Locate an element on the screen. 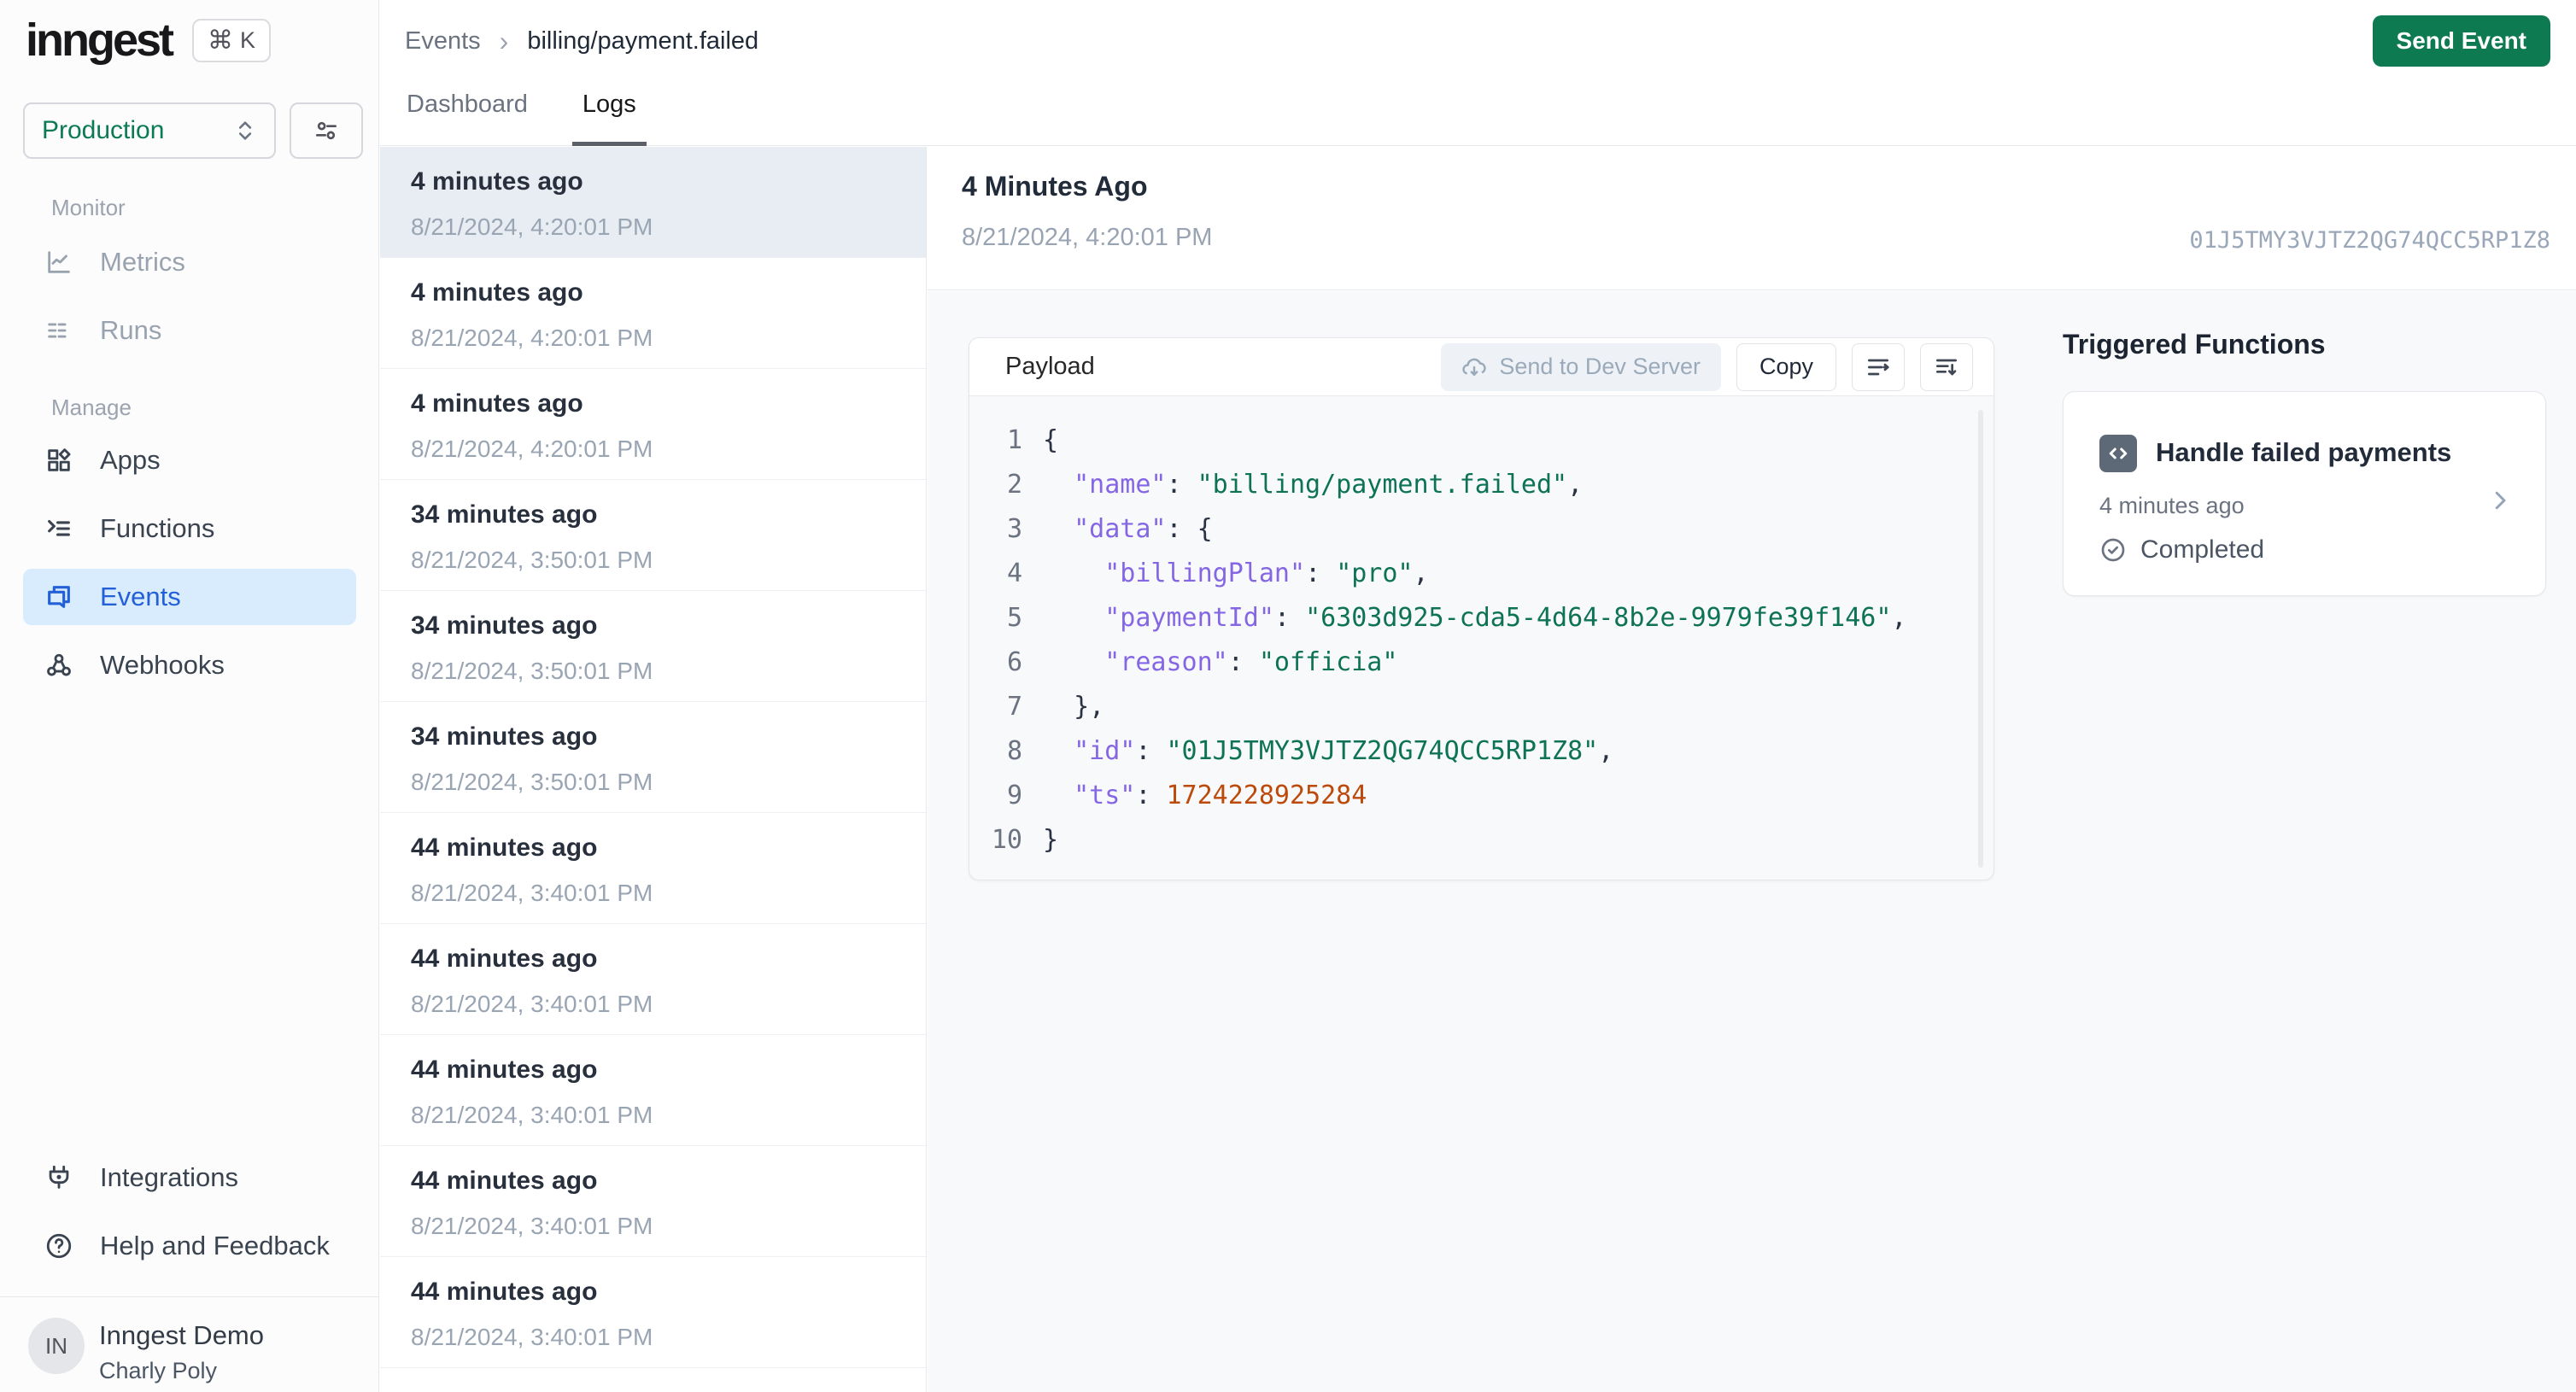 This screenshot has width=2576, height=1392. code-scrollbar is located at coordinates (1980, 639).